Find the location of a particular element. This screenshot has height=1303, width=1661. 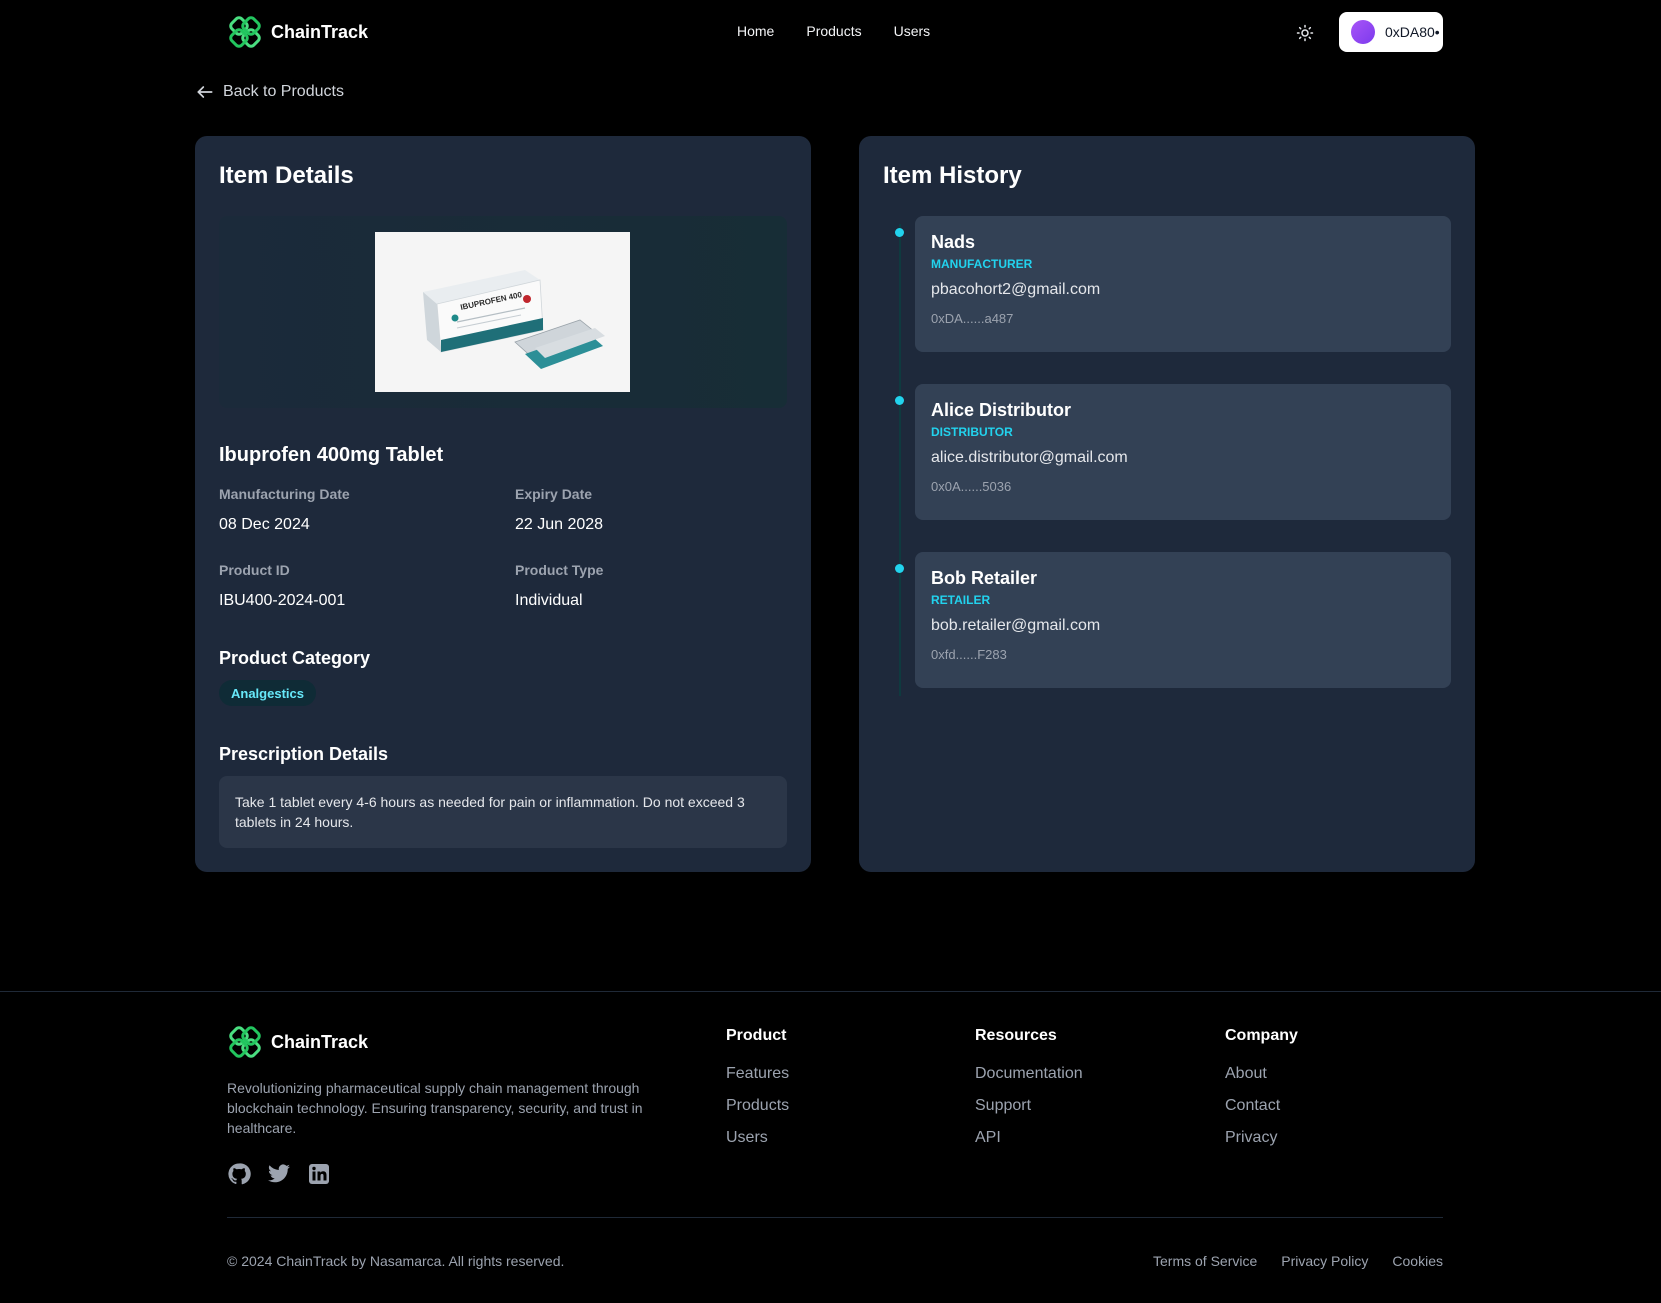

footer-link-features: Features is located at coordinates (757, 1074).